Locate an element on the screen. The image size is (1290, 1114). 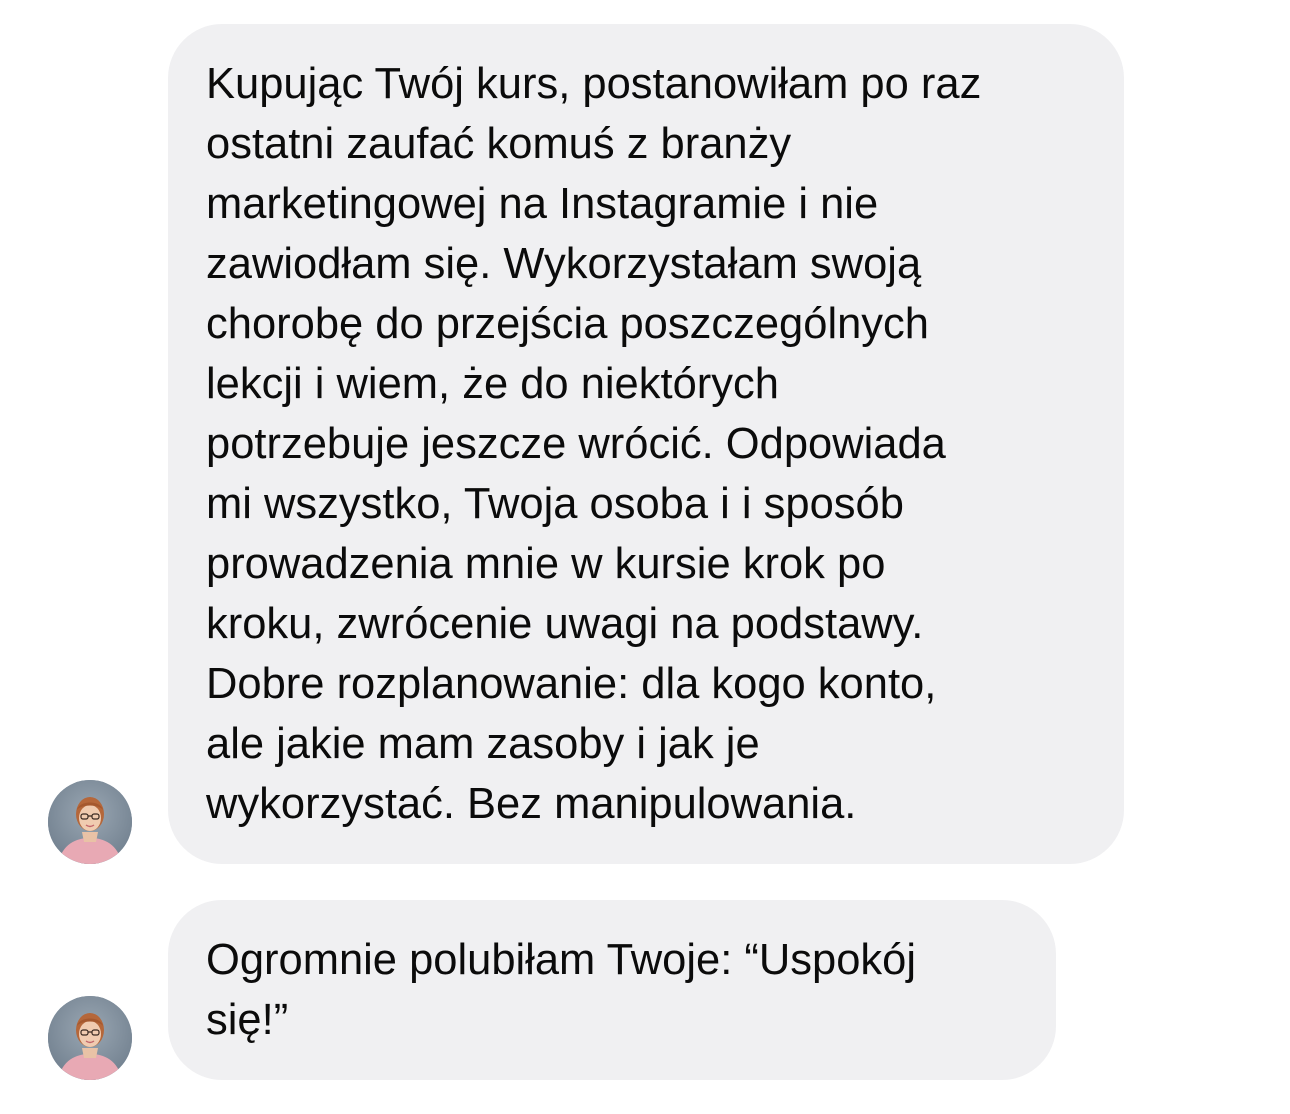
message-text: Ogromnie polubiłam Twoje: “Uspokój się!” is located at coordinates (561, 990).